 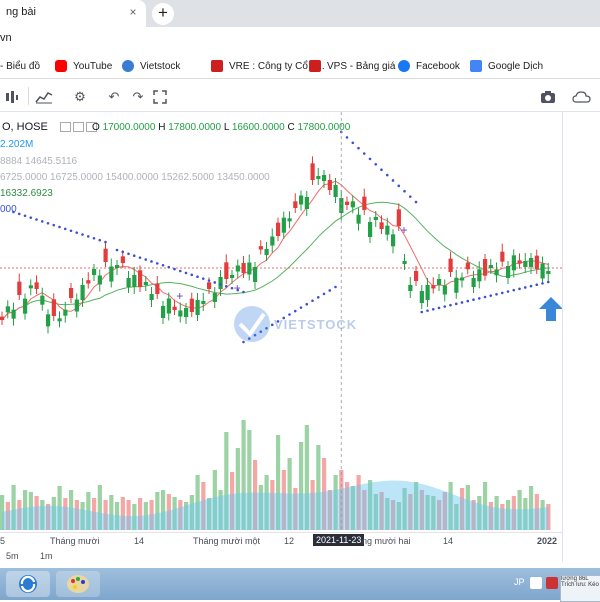 I want to click on address-bar-url: vn, so click(x=6, y=38).